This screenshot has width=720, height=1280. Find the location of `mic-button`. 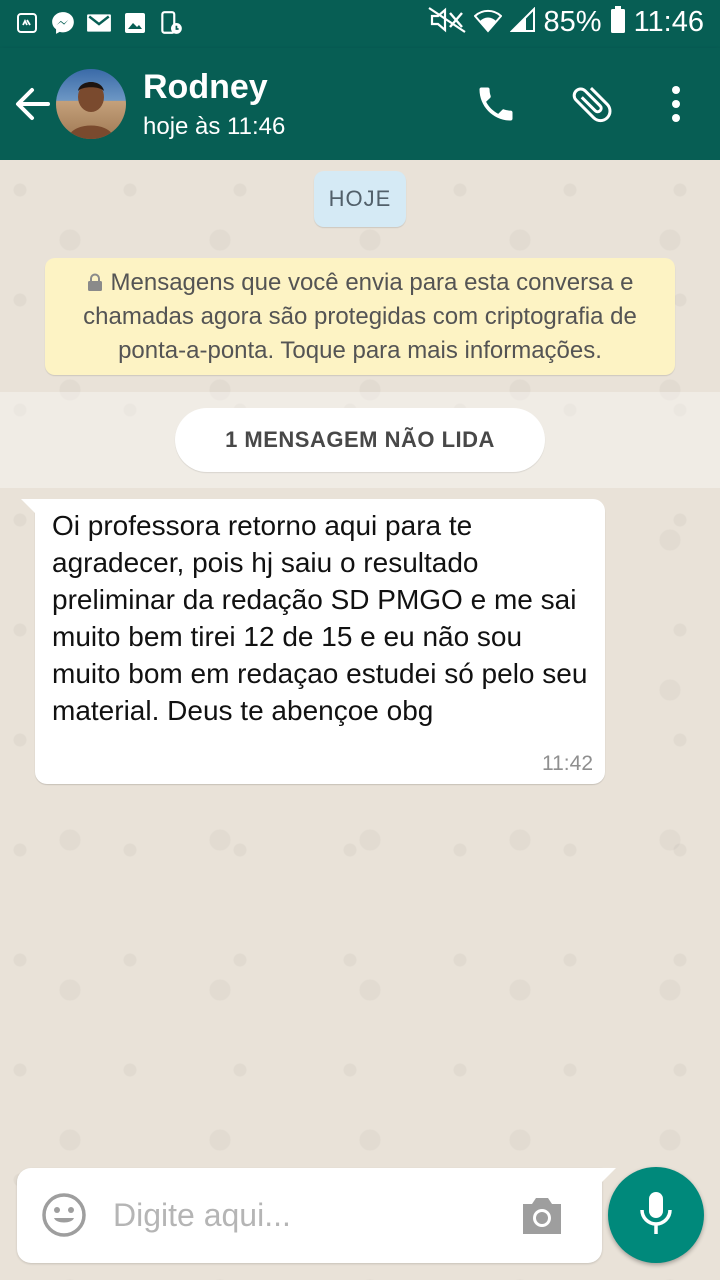

mic-button is located at coordinates (656, 1215).